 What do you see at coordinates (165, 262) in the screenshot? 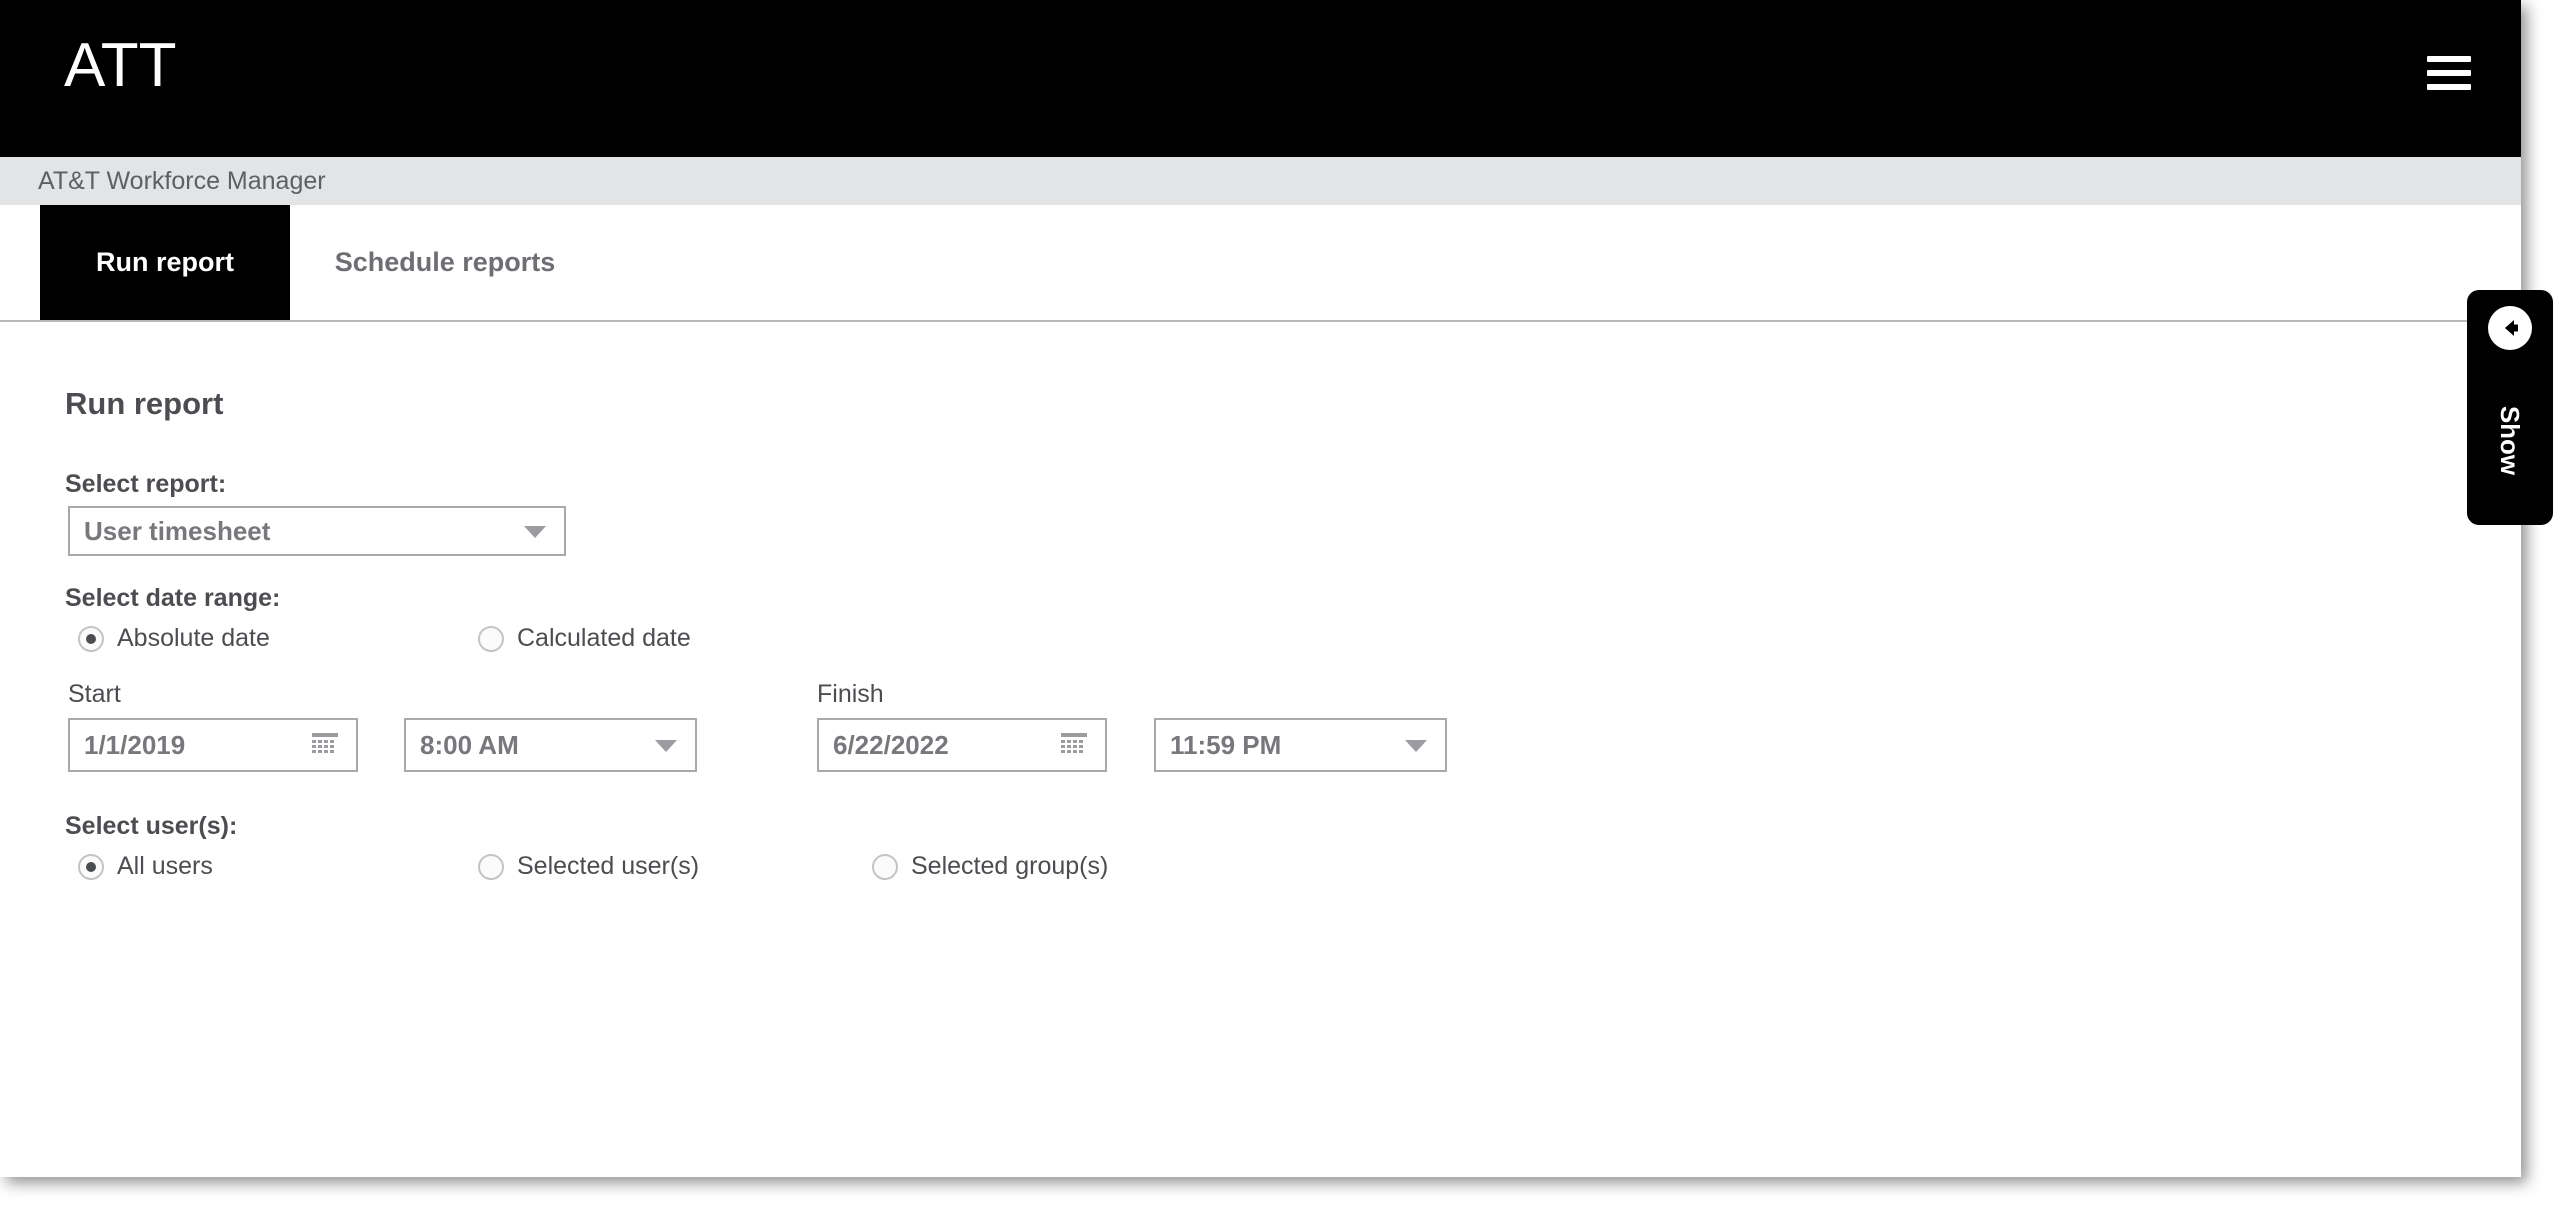
I see `tab-run-report: Run report` at bounding box center [165, 262].